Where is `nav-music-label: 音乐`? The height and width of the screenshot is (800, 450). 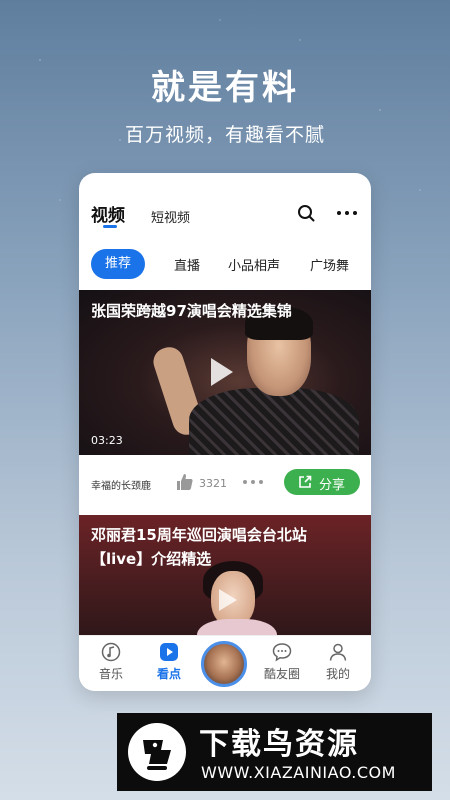
nav-music-label: 音乐 is located at coordinates (110, 674).